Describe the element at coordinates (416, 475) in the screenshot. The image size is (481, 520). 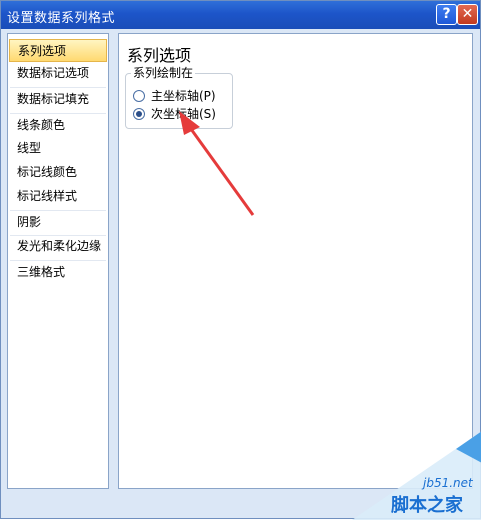
I see `watermark-graphic` at that location.